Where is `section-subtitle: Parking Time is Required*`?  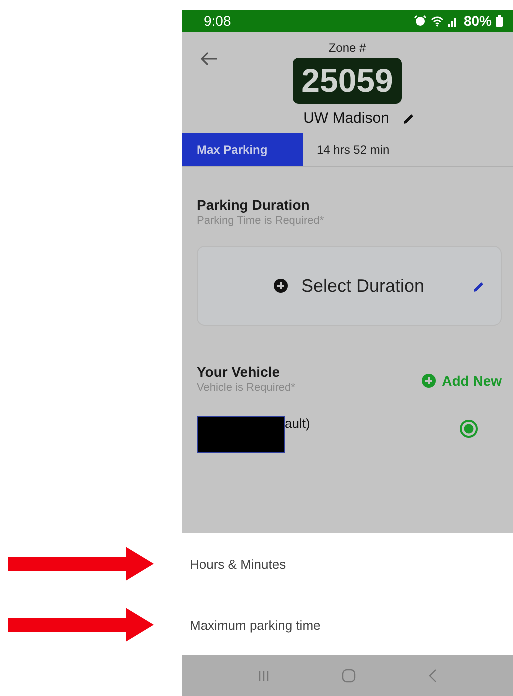 section-subtitle: Parking Time is Required* is located at coordinates (261, 221).